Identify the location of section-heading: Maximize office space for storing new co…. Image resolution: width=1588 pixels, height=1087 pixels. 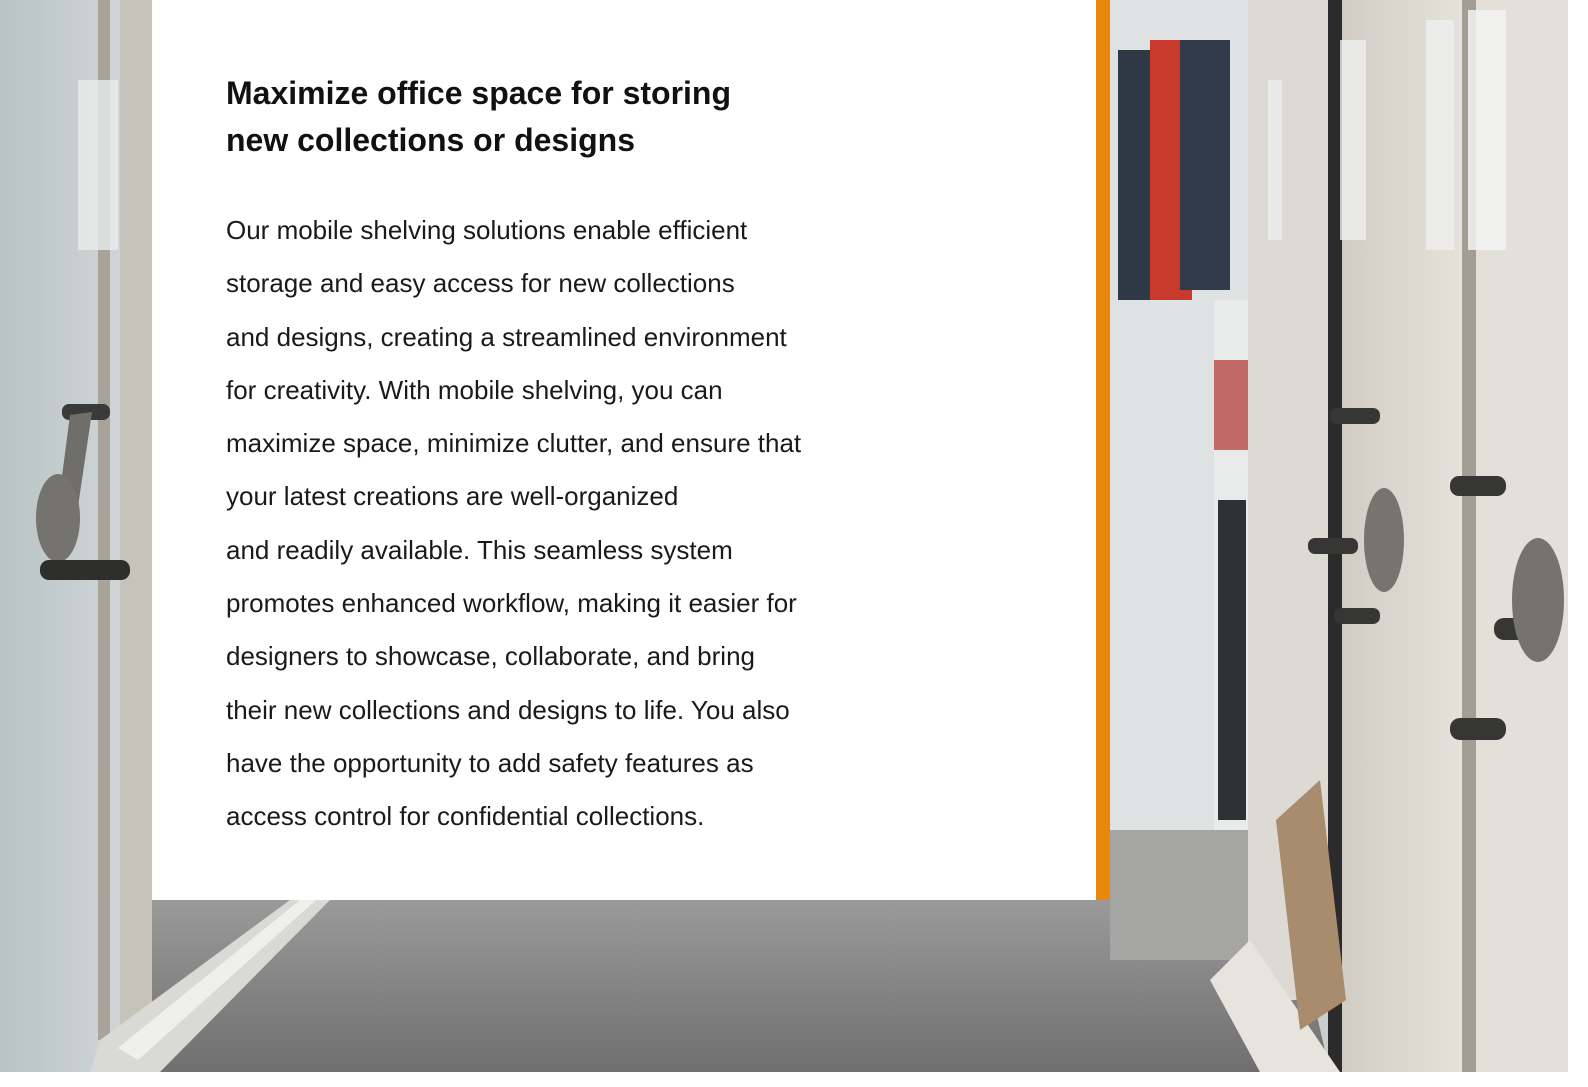
(536, 117).